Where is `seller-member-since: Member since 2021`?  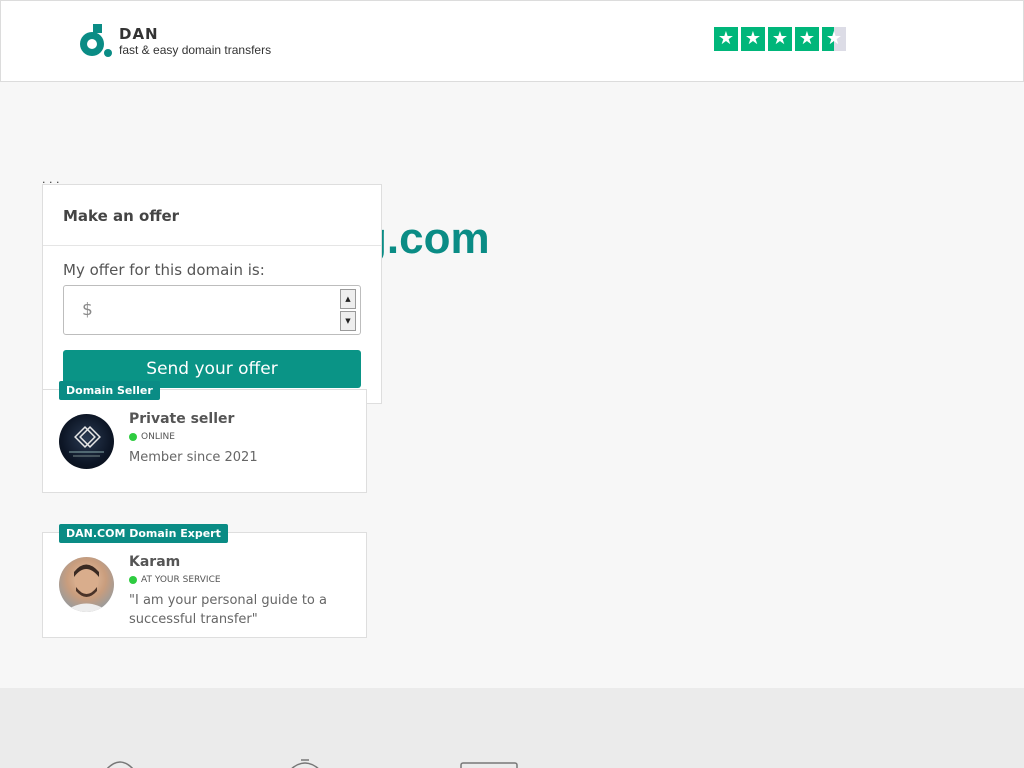
seller-member-since: Member since 2021 is located at coordinates (193, 457).